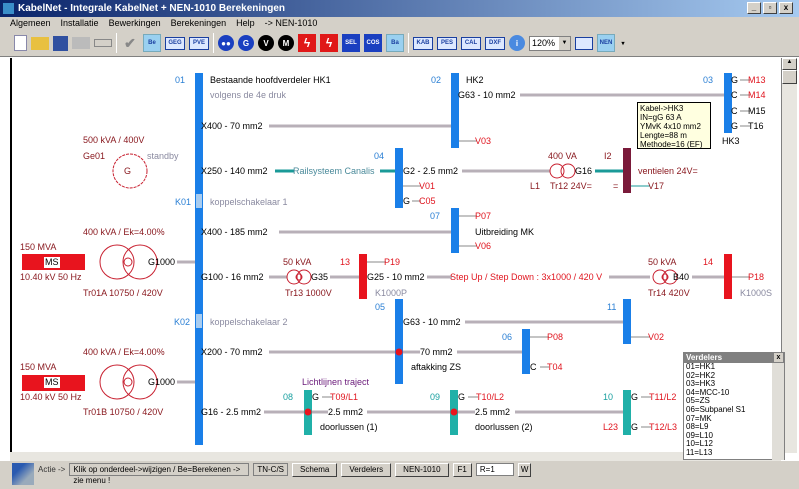  Describe the element at coordinates (564, 43) in the screenshot. I see `chevron-down-icon: ▼` at that location.